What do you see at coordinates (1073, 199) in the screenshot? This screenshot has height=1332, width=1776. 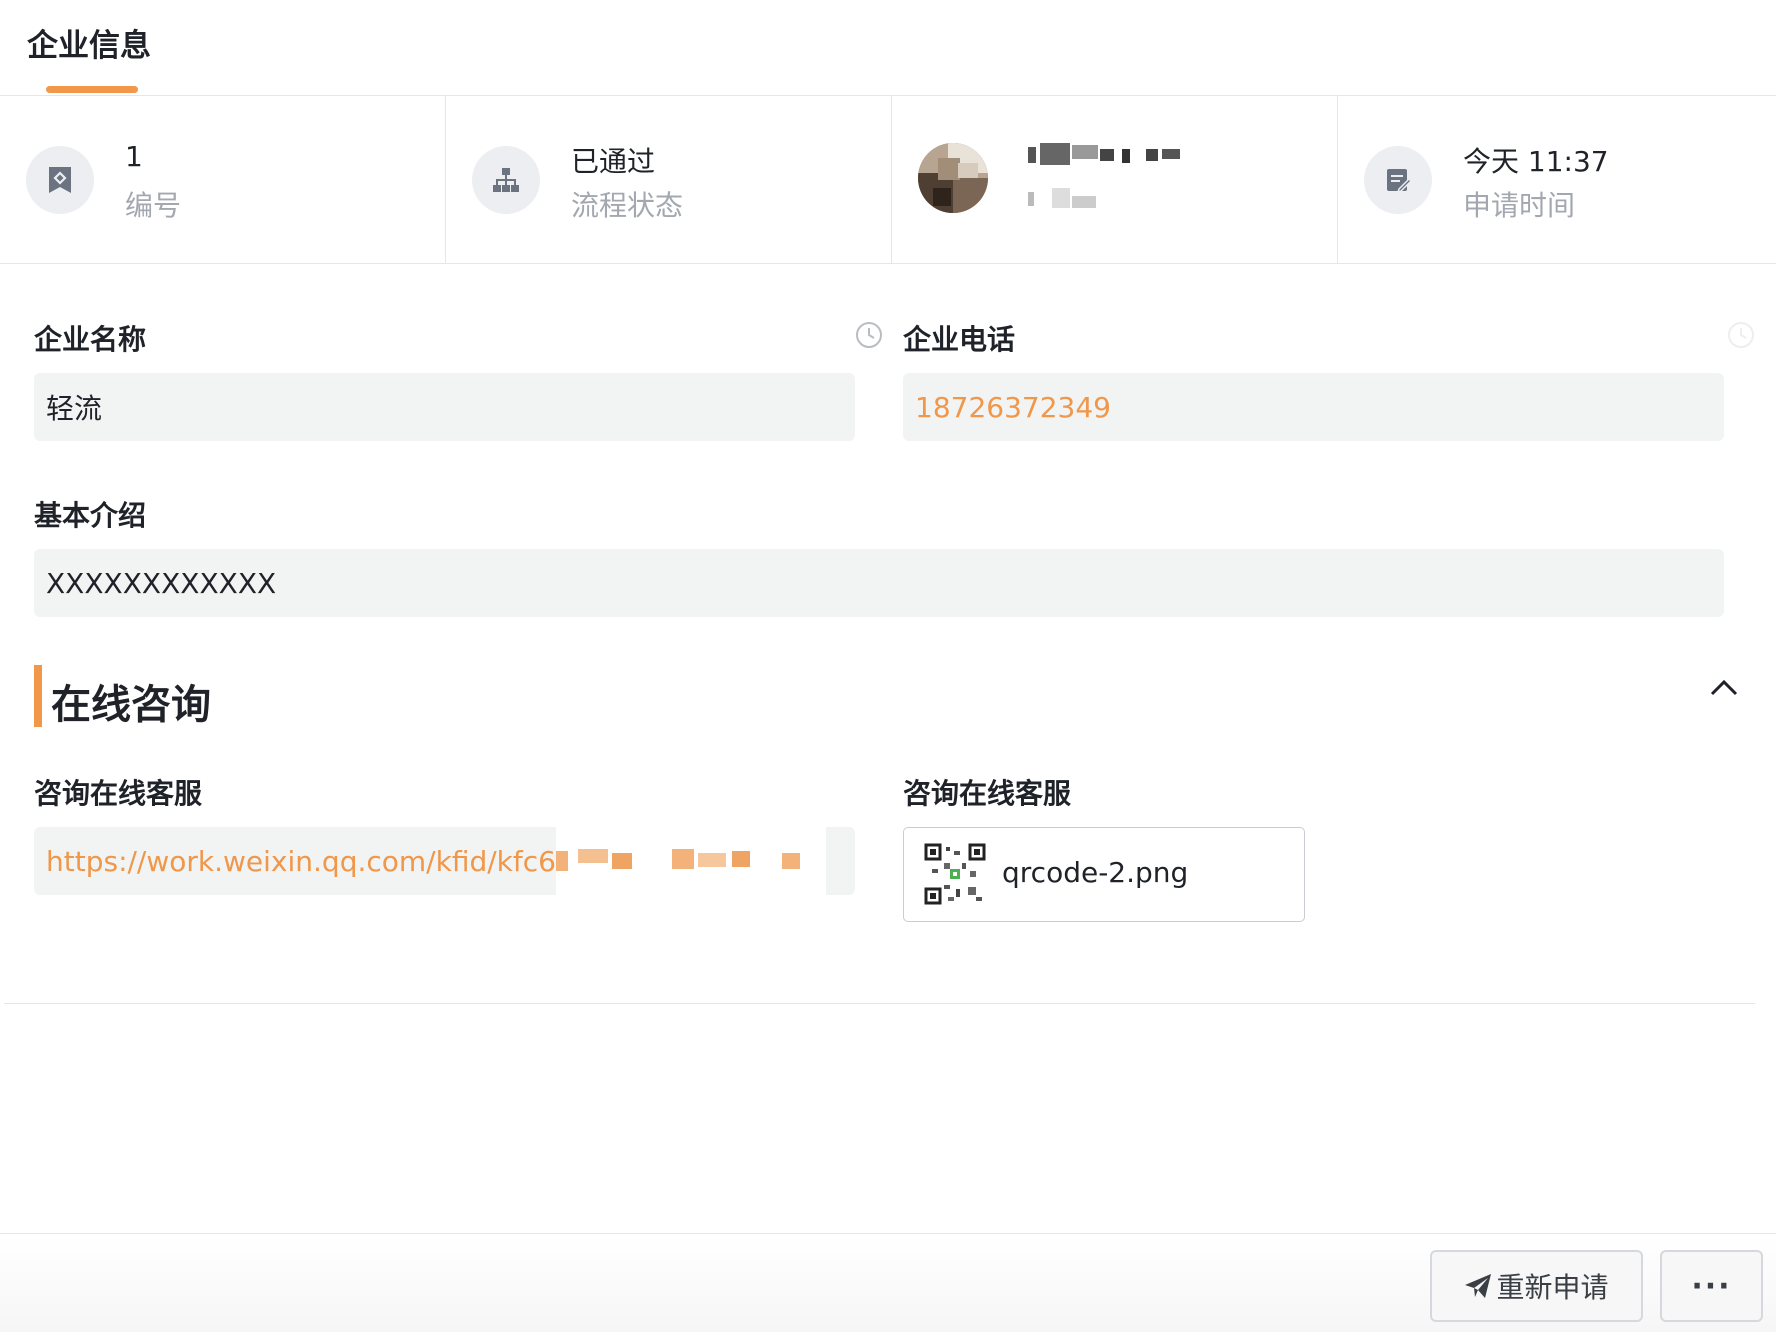 I see `applicant-dept-blurred` at bounding box center [1073, 199].